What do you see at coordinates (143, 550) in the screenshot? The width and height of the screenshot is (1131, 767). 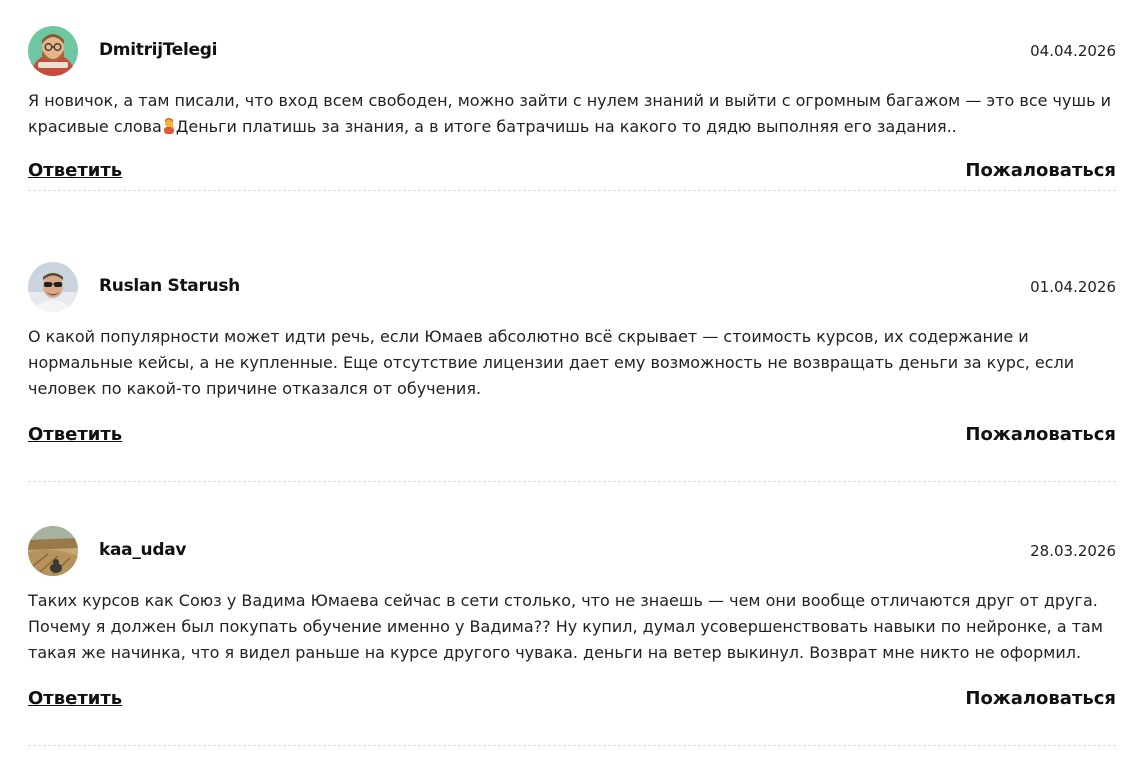 I see `comment-author: kaa_udav` at bounding box center [143, 550].